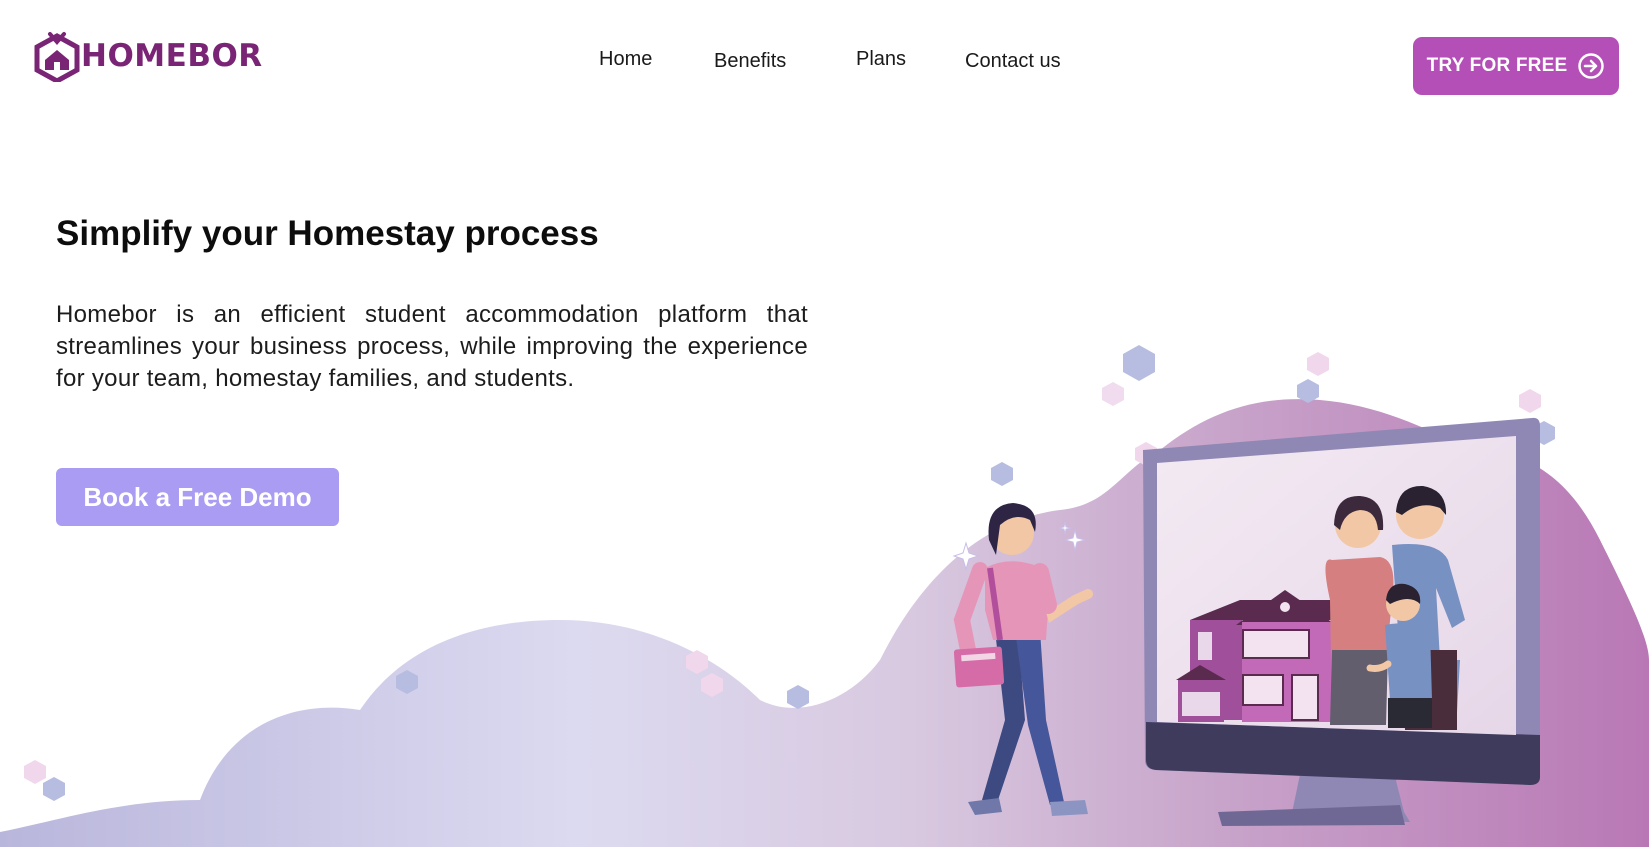  I want to click on try-for-free-button: TRY FOR FREE, so click(1516, 66).